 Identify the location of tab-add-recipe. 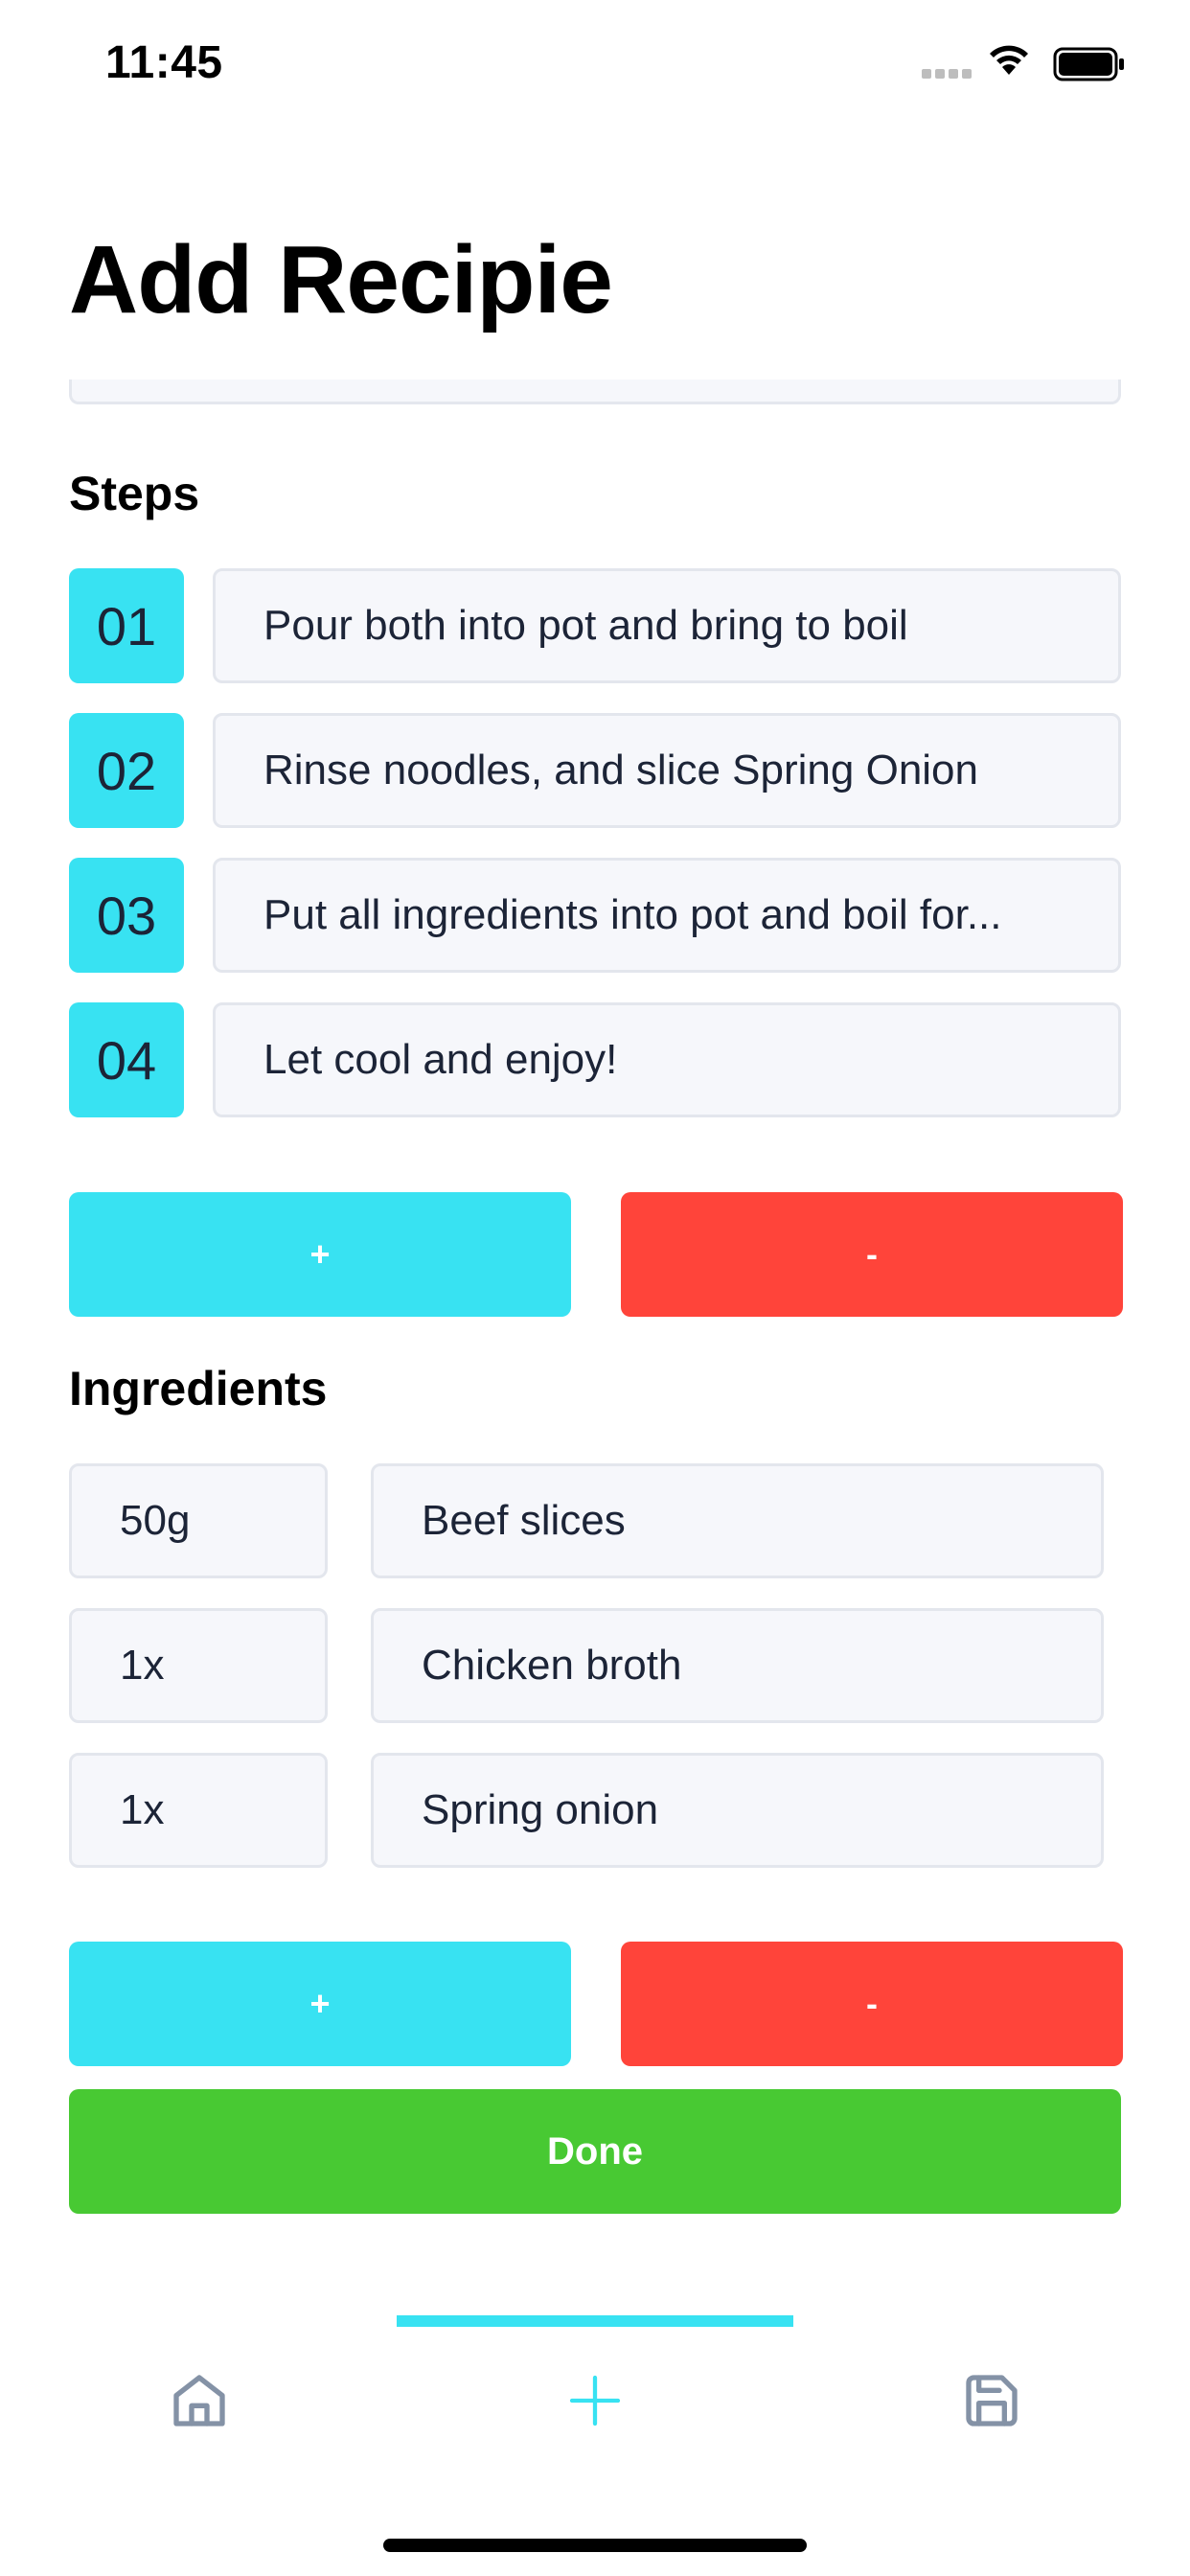
(595, 2401).